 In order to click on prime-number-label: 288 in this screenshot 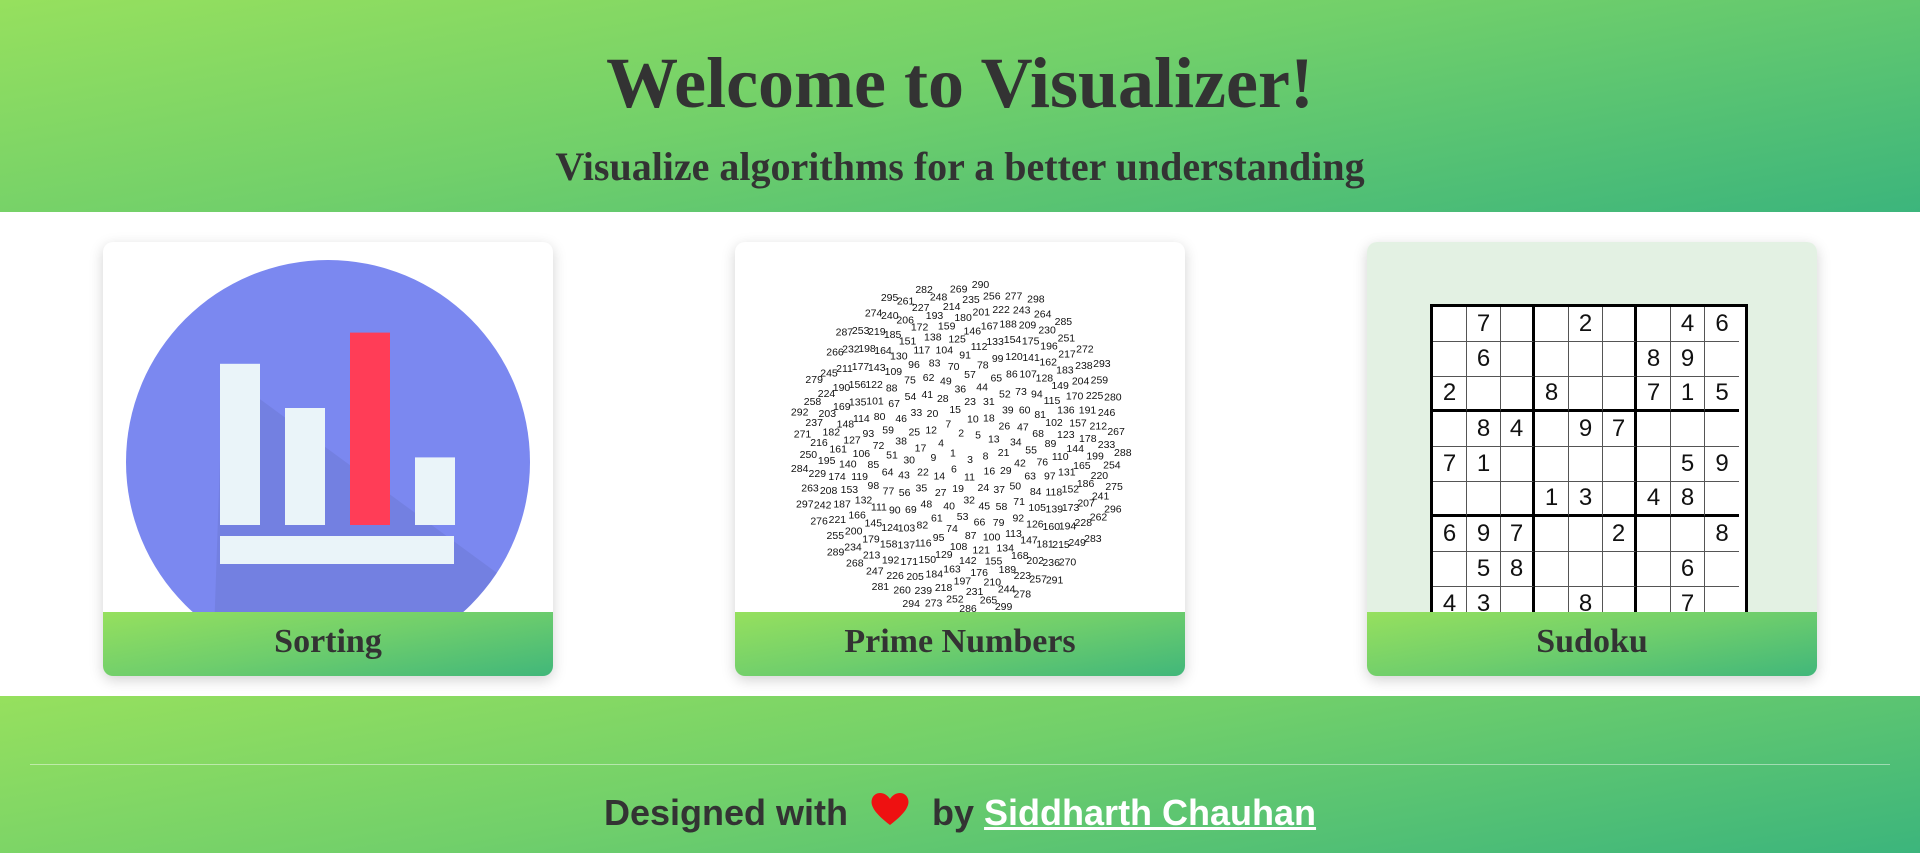, I will do `click(1123, 453)`.